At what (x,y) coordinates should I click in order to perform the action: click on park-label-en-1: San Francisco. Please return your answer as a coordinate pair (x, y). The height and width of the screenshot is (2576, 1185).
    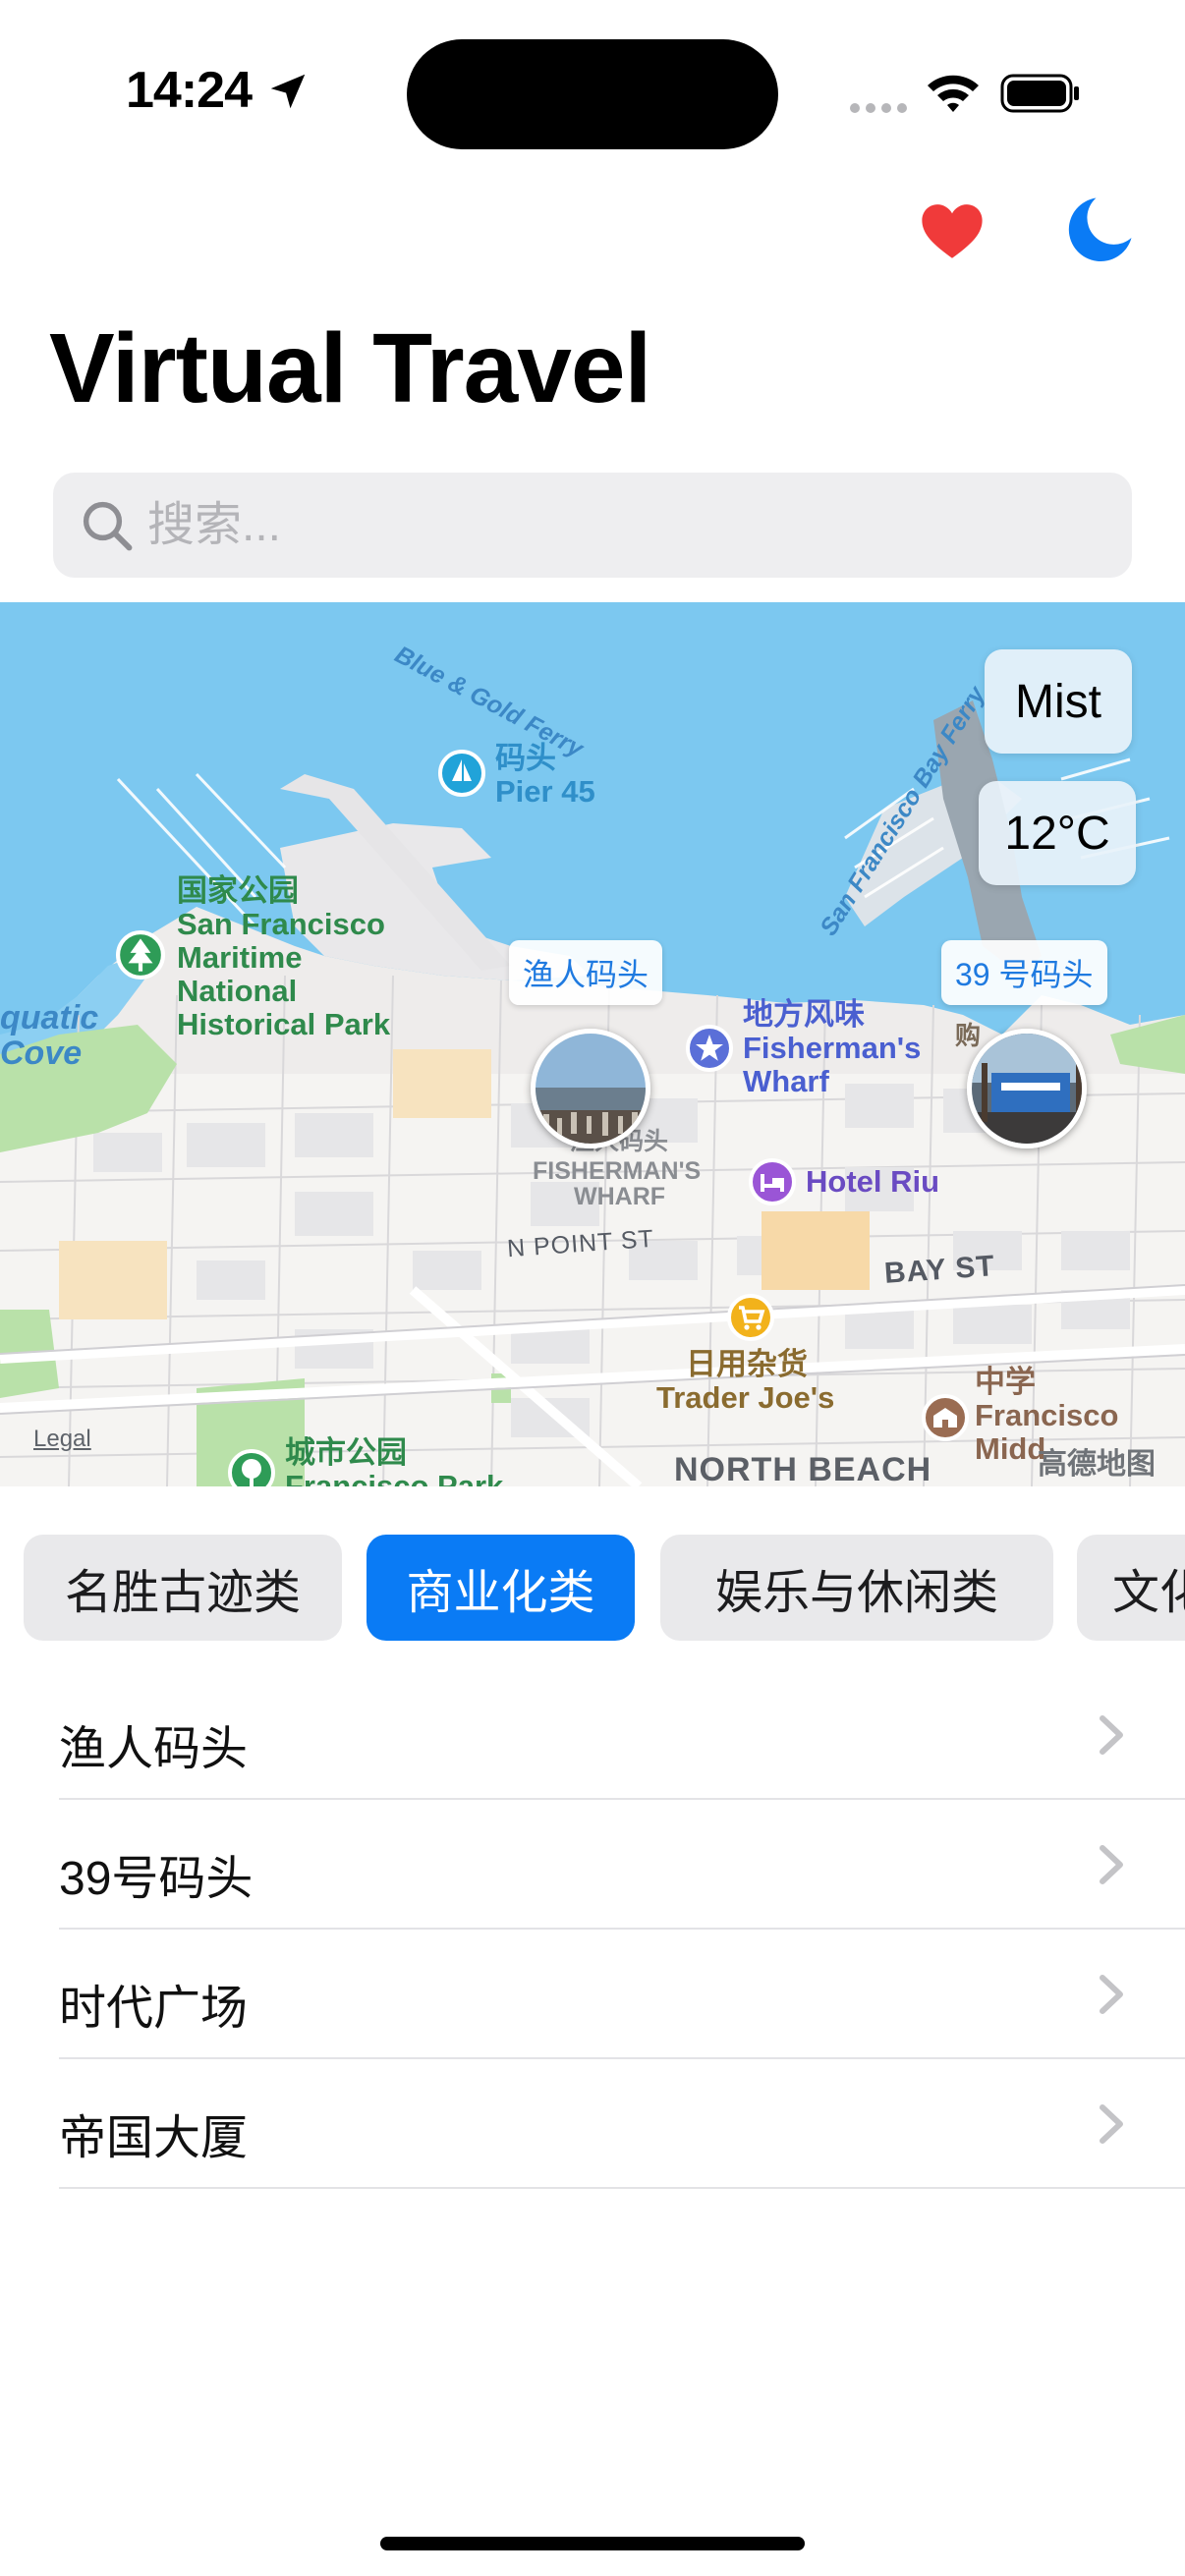
    Looking at the image, I should click on (281, 924).